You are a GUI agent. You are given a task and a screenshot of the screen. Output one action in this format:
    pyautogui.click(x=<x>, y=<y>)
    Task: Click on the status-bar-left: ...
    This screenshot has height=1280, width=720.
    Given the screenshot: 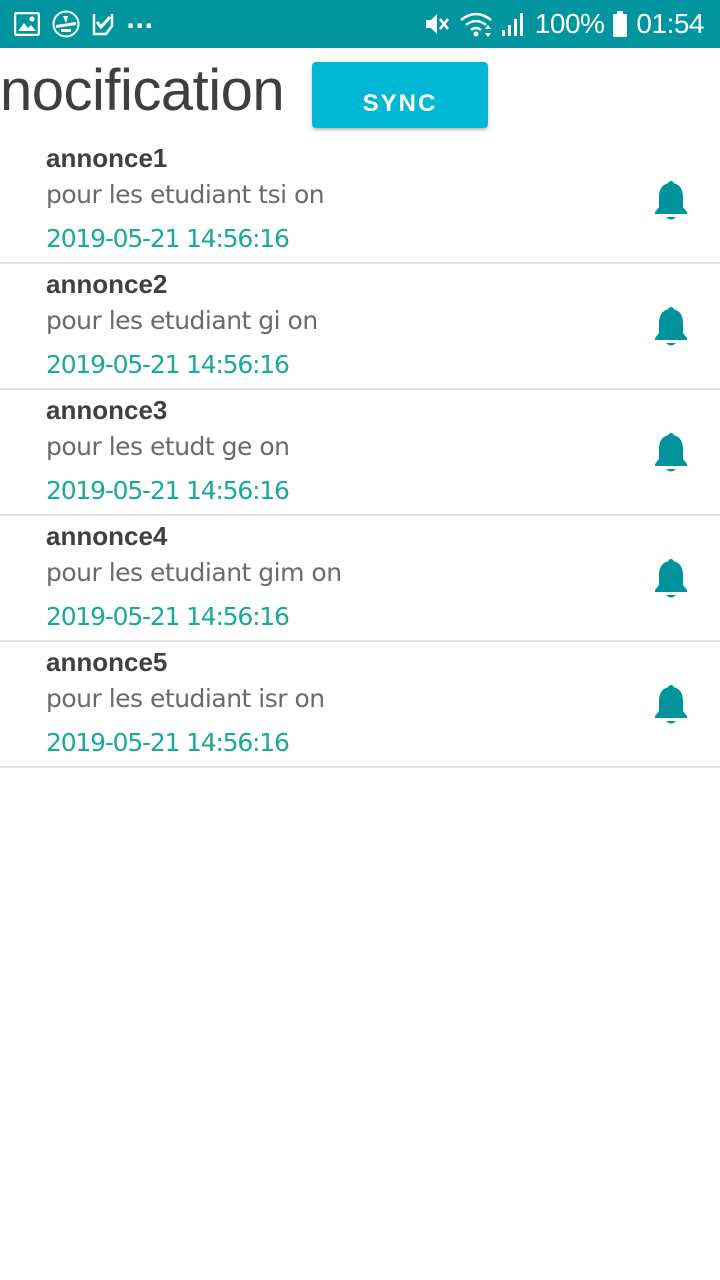 What is the action you would take?
    pyautogui.click(x=89, y=22)
    